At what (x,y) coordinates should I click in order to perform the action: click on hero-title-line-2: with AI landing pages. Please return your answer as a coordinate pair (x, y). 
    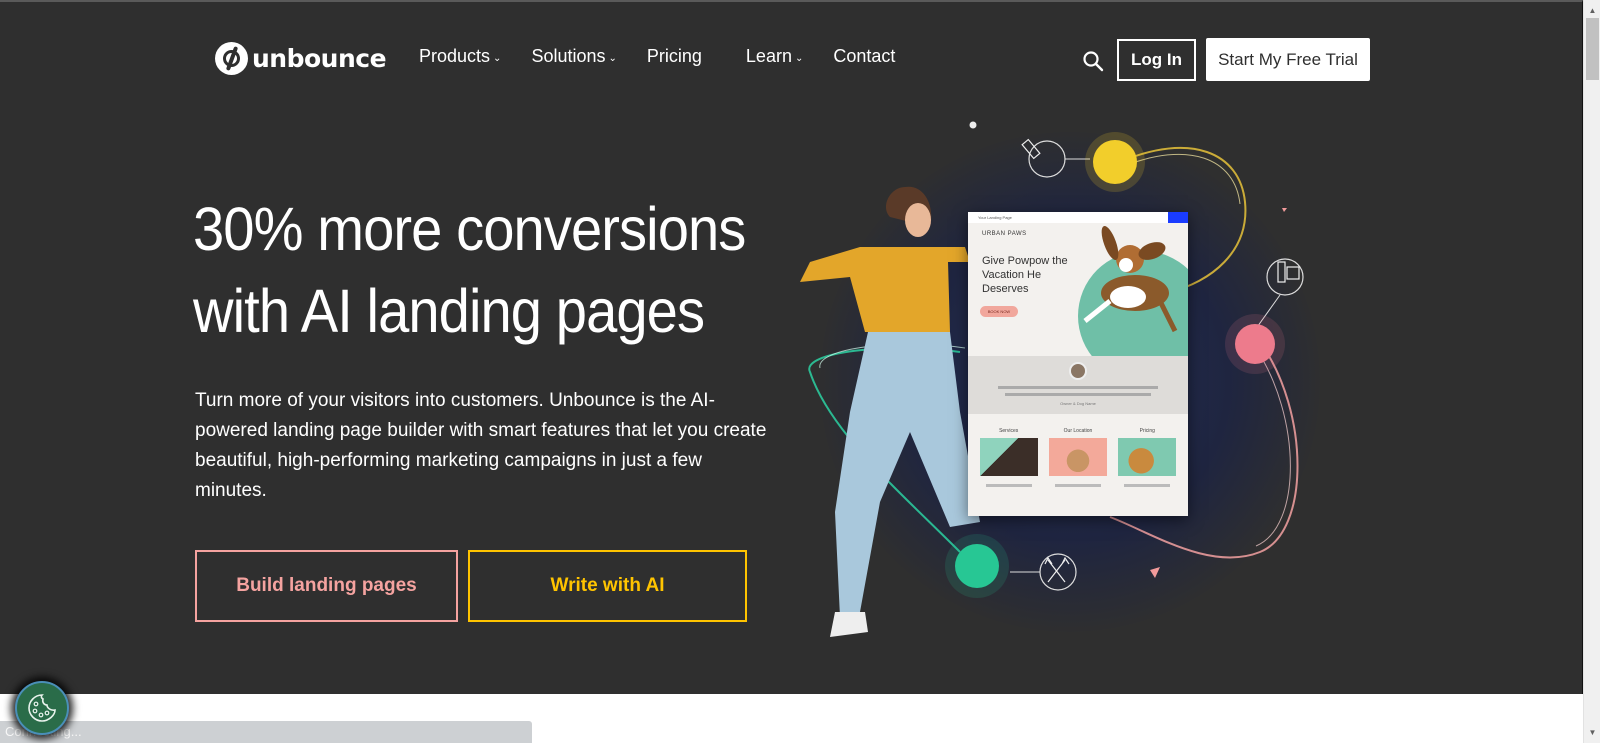
    Looking at the image, I should click on (449, 311).